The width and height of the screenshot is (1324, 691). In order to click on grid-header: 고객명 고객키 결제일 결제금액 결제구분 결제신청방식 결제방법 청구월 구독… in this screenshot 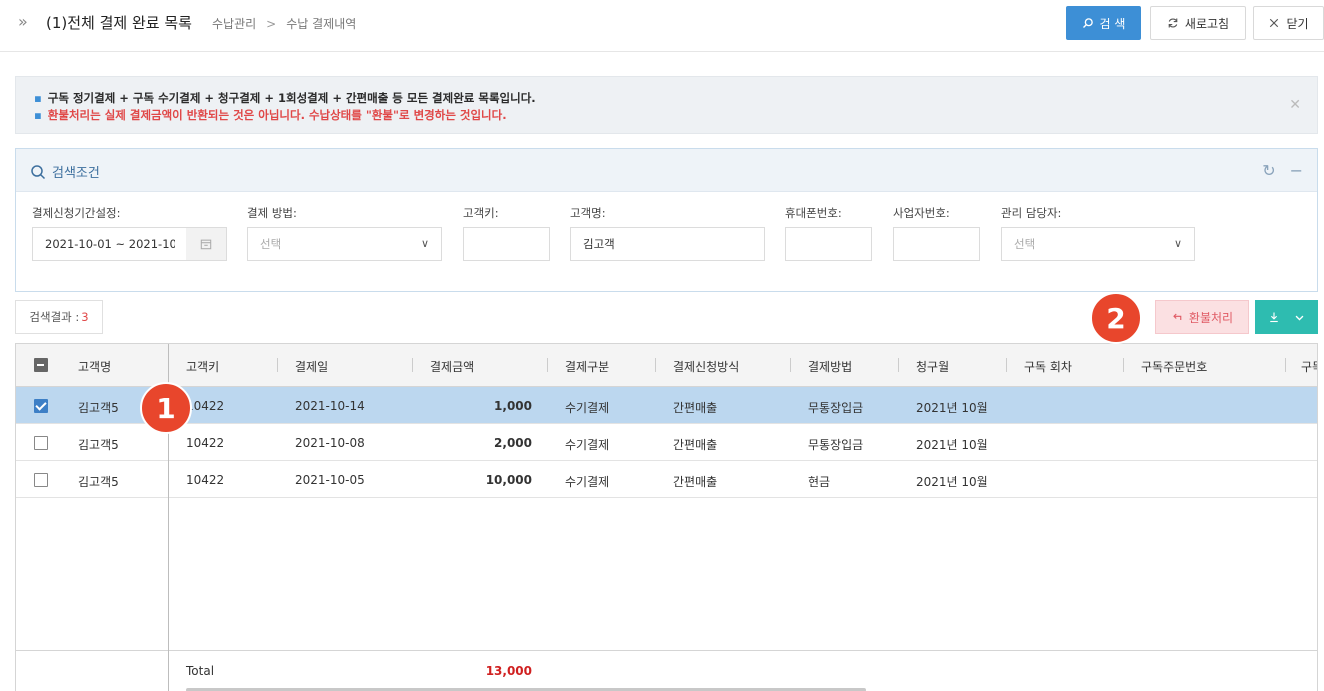, I will do `click(666, 365)`.